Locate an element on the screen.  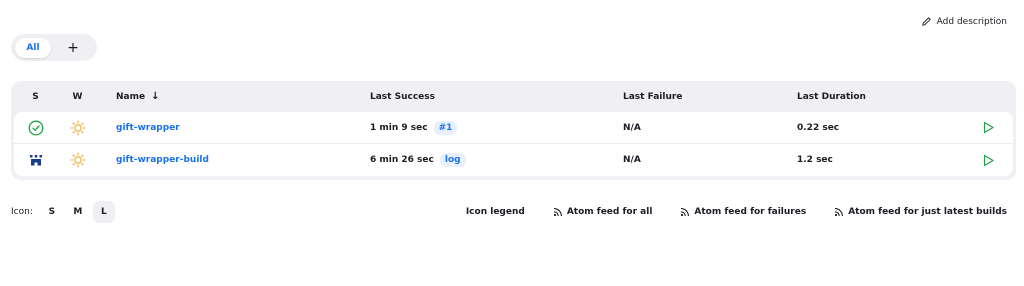
icon-size-selector: Icon: S M L is located at coordinates (63, 212).